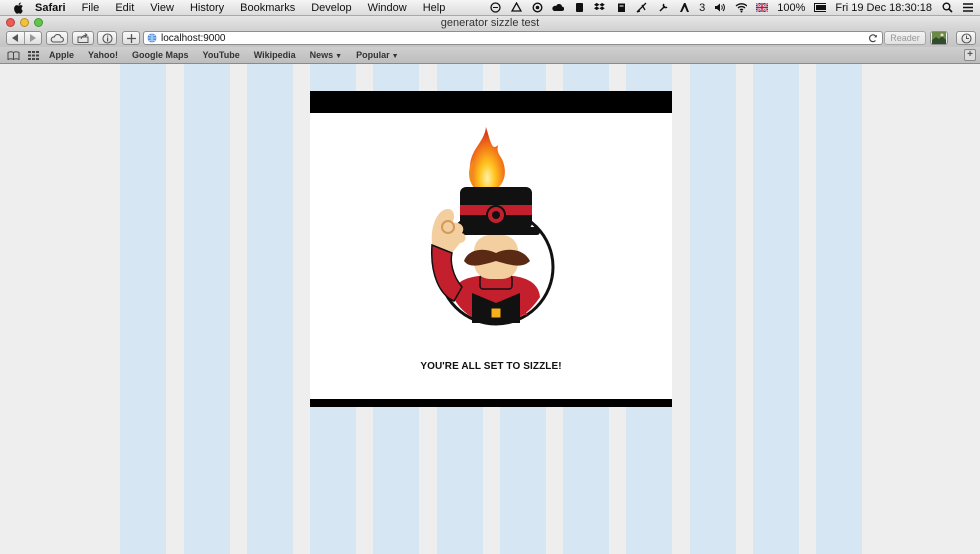 This screenshot has width=980, height=554. Describe the element at coordinates (160, 55) in the screenshot. I see `bookmark-google-maps: Google Maps` at that location.